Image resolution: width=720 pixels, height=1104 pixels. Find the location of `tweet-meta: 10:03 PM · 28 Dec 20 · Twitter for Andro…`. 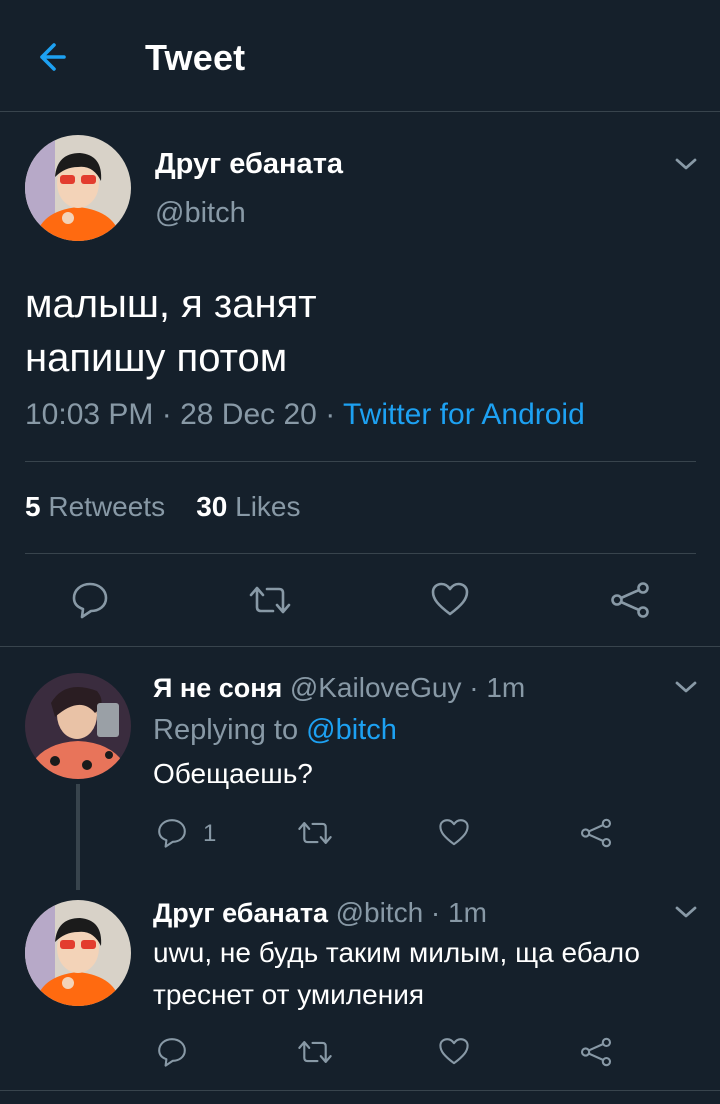

tweet-meta: 10:03 PM · 28 Dec 20 · Twitter for Andro… is located at coordinates (305, 415).